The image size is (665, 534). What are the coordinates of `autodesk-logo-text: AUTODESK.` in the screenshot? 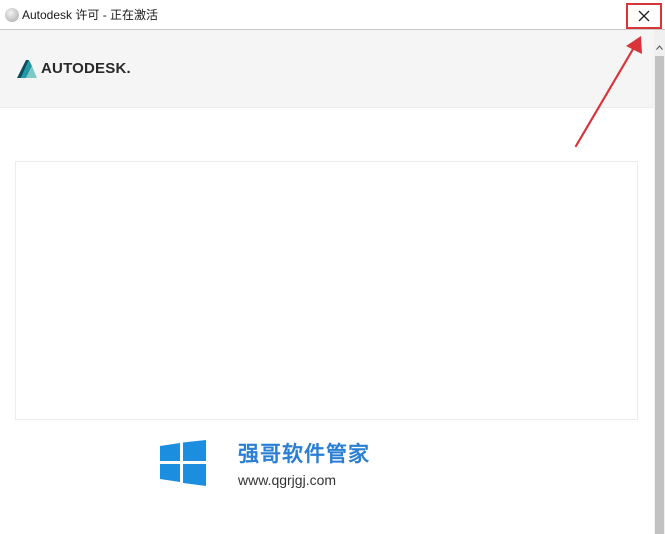 It's located at (86, 68).